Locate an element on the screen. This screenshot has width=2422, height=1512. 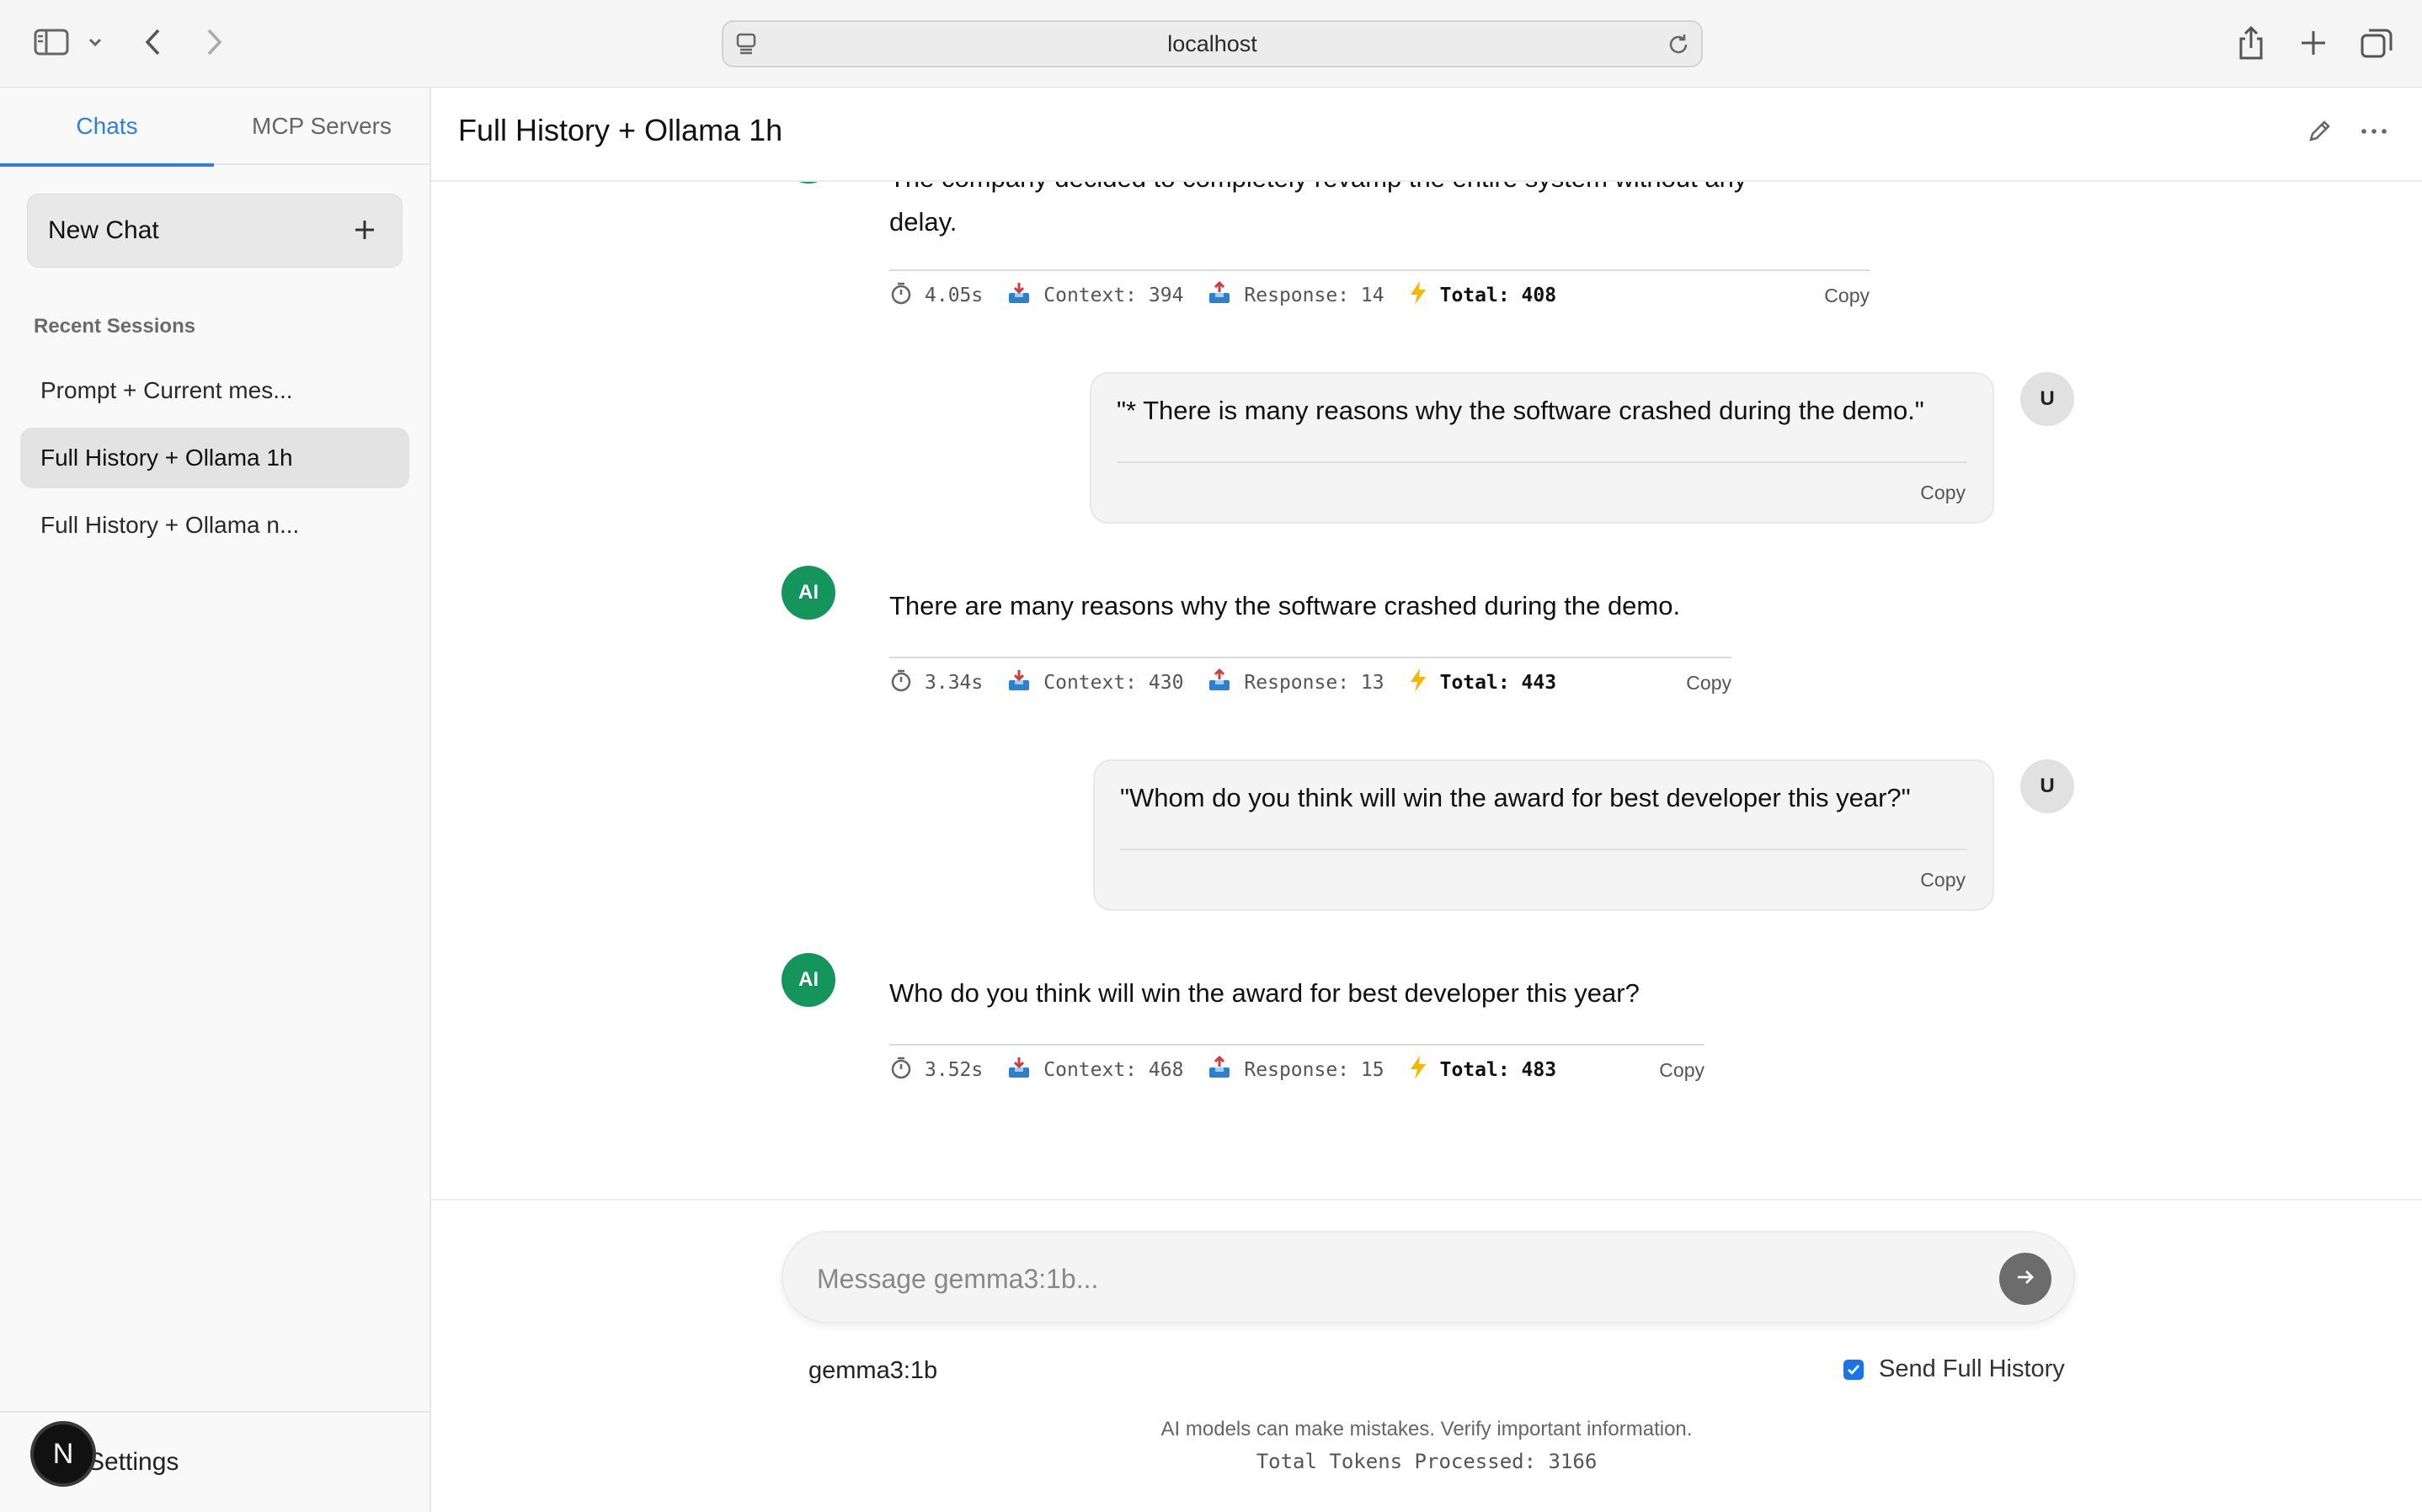
send-button is located at coordinates (2025, 1279).